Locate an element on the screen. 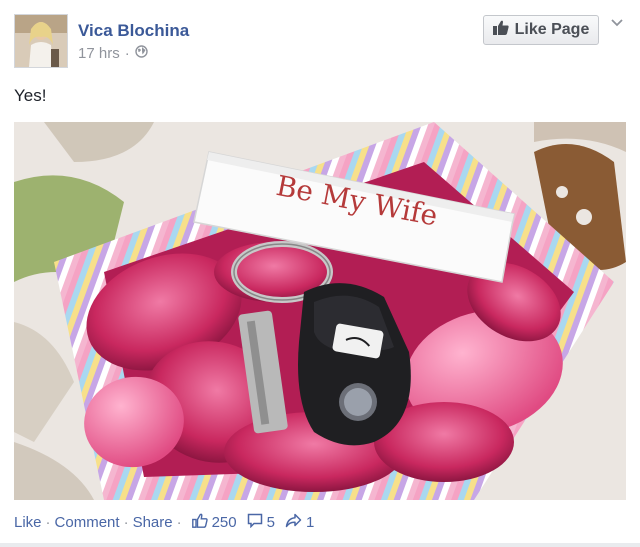 The width and height of the screenshot is (640, 547). post-status-text: Yes! is located at coordinates (30, 95).